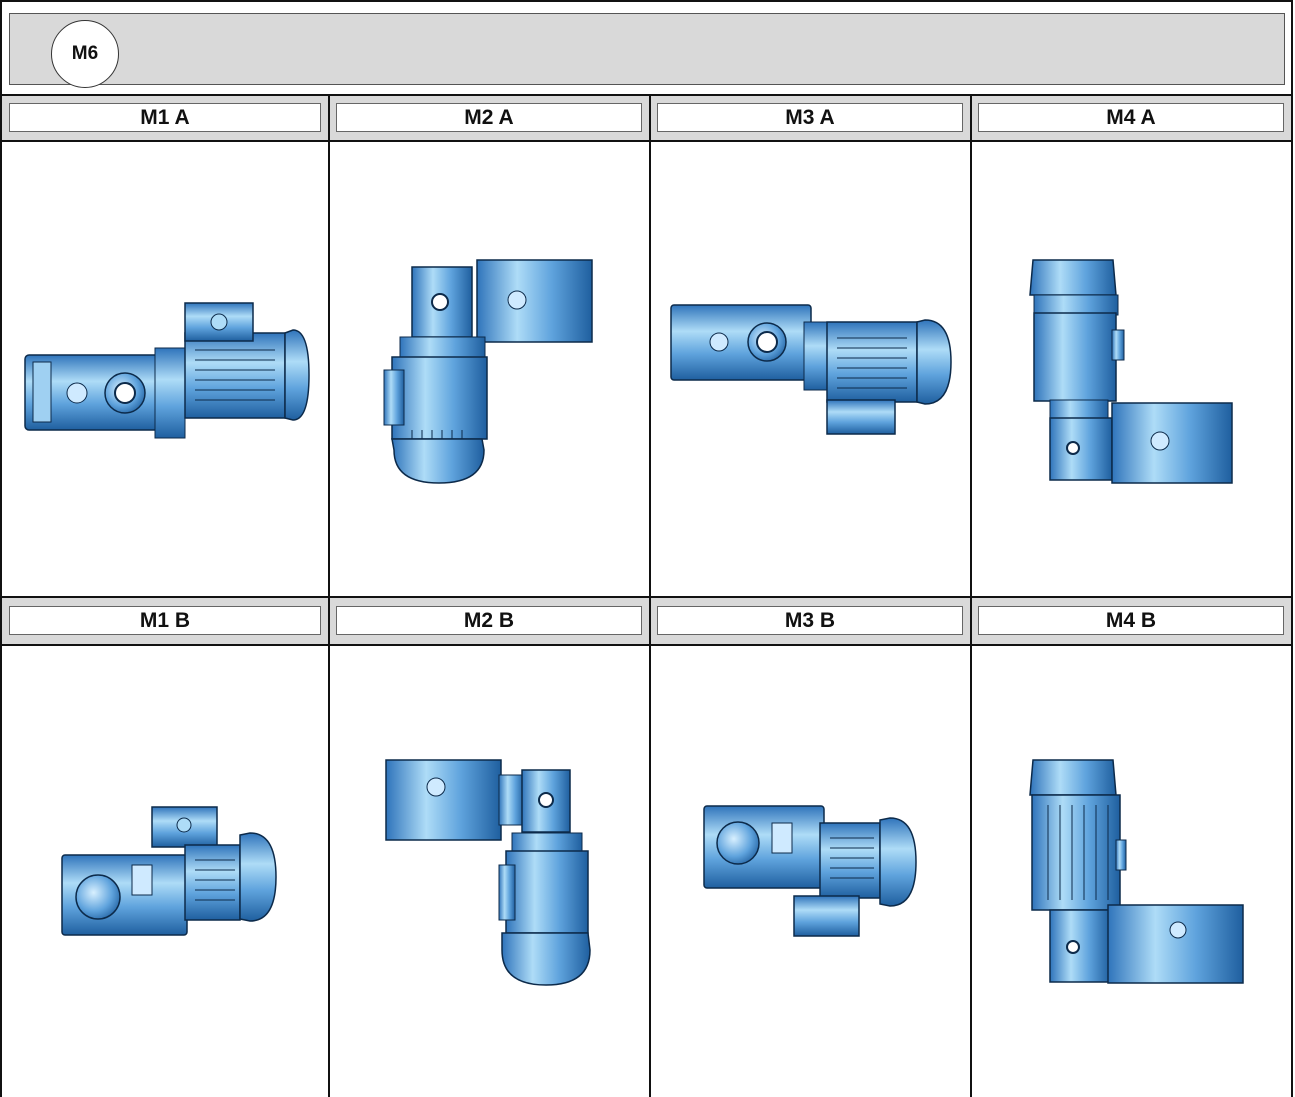 The width and height of the screenshot is (1295, 1097). Describe the element at coordinates (810, 117) in the screenshot. I see `label-m3-a: M3 A` at that location.